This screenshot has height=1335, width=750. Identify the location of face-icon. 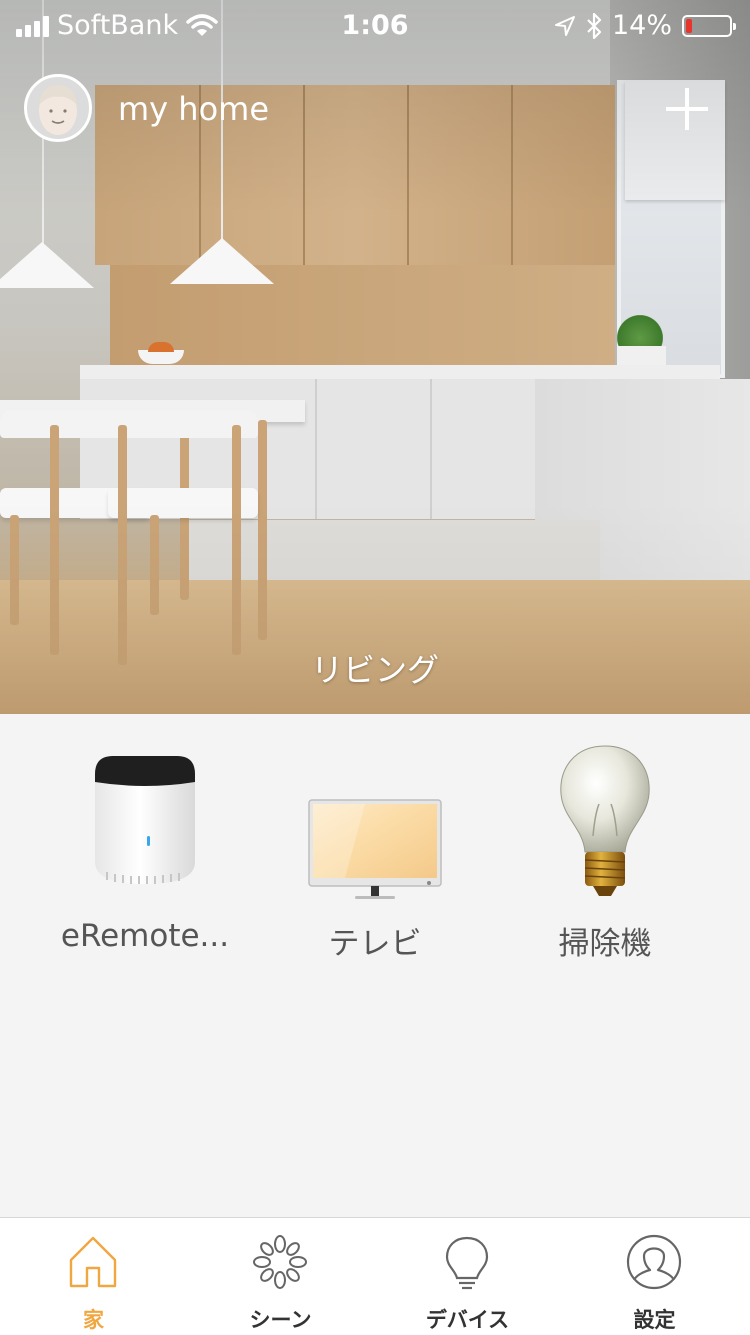
(58, 110).